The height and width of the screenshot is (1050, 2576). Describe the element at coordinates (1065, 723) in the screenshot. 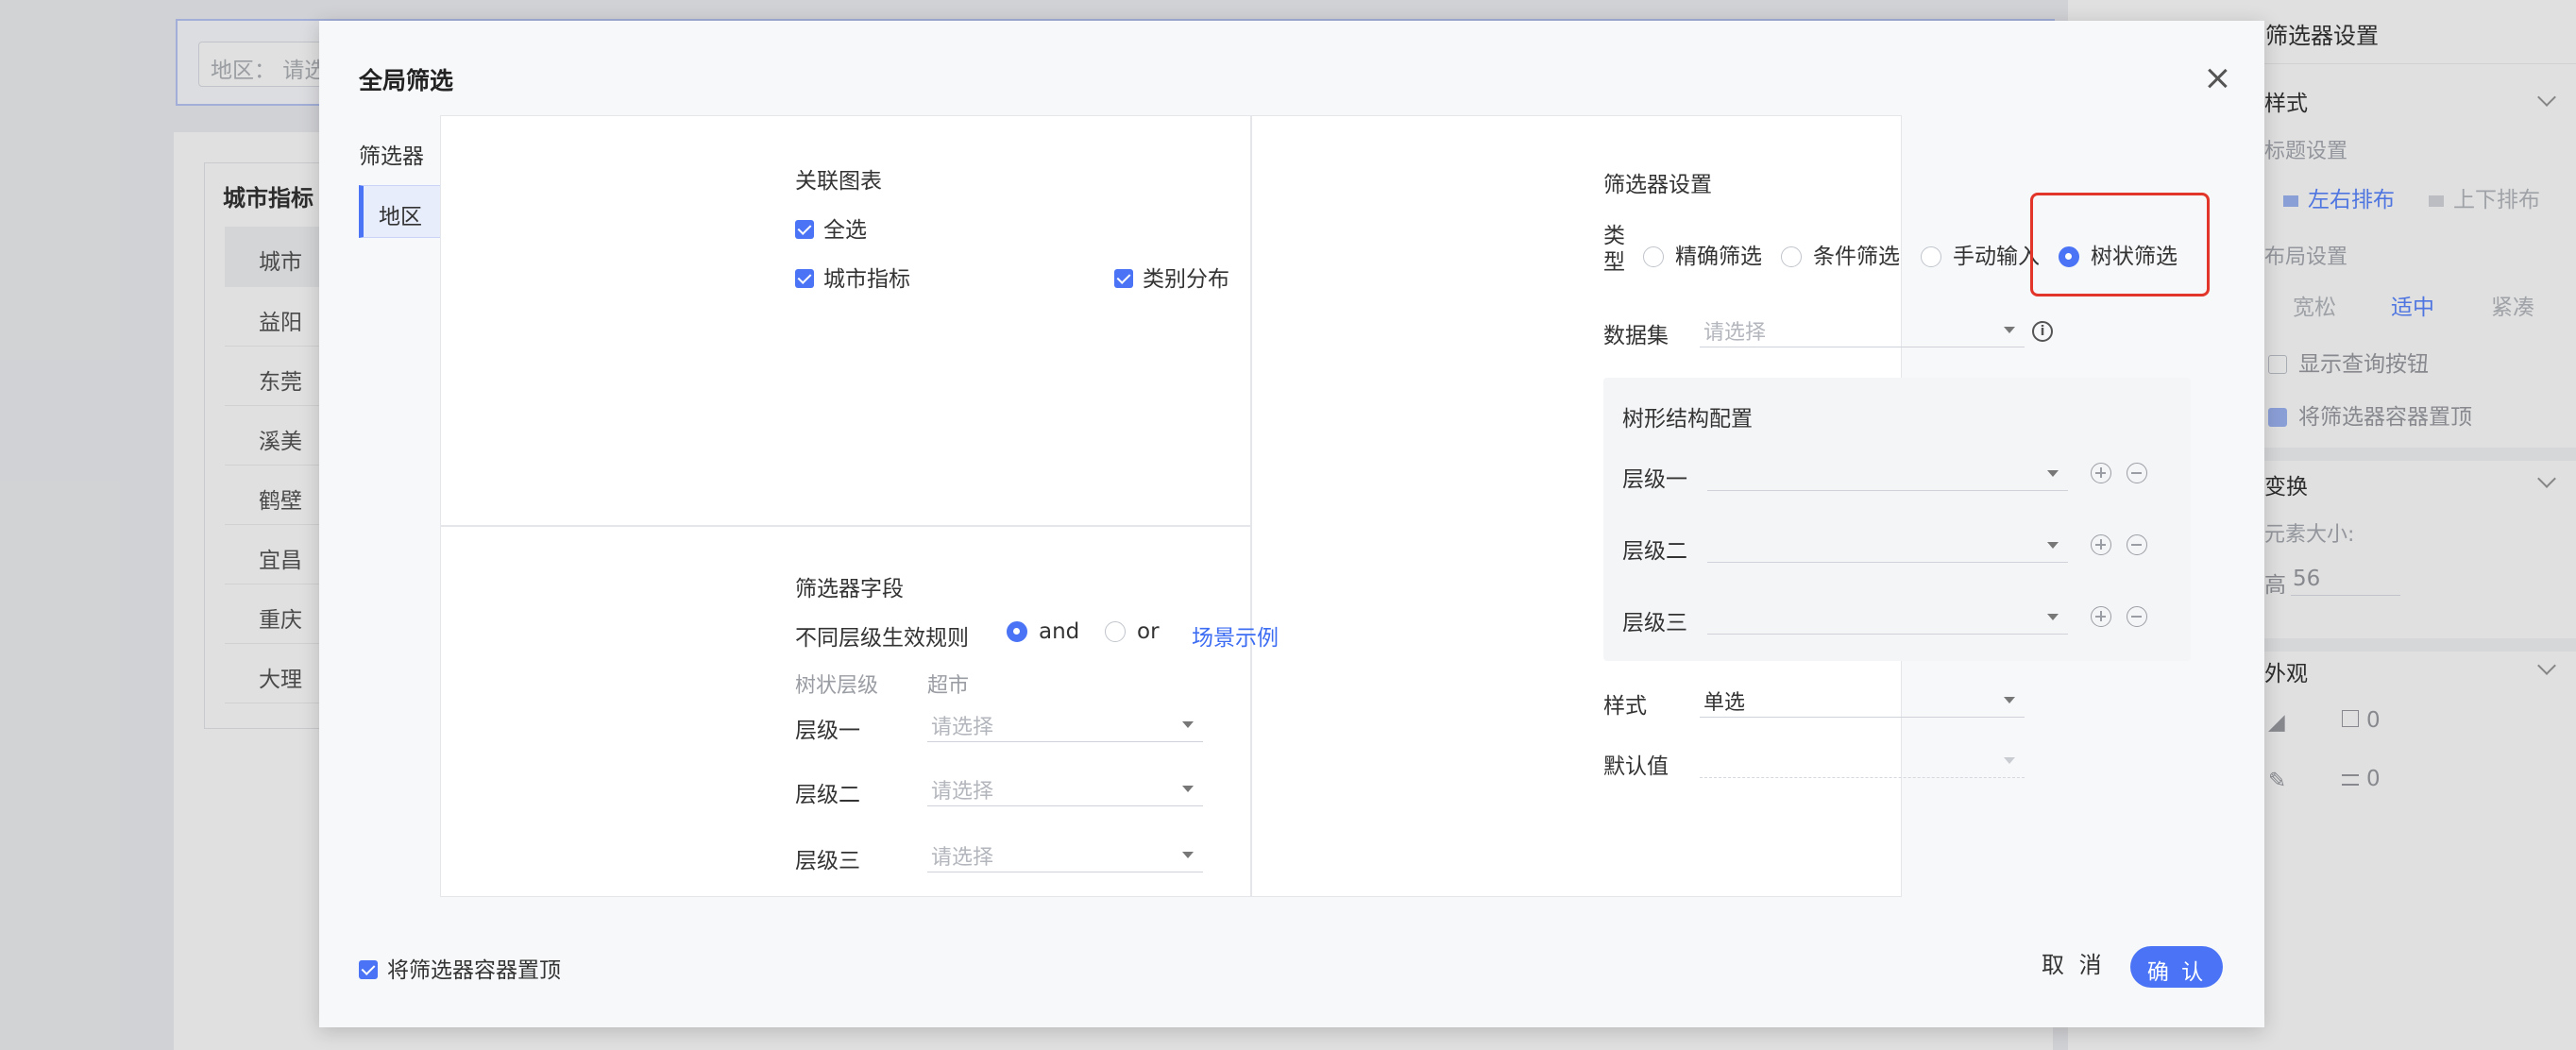

I see `field-level-1-select: 请选择` at that location.